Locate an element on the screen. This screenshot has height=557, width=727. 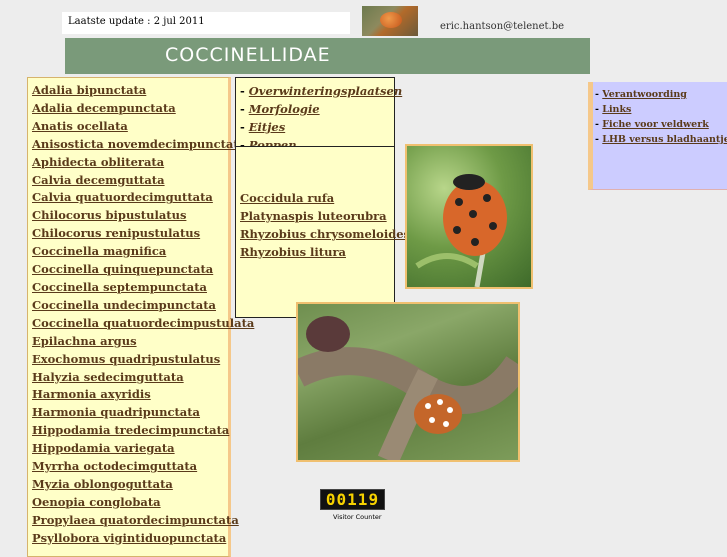
species-link: Rhyzobius litura is located at coordinates (325, 253).